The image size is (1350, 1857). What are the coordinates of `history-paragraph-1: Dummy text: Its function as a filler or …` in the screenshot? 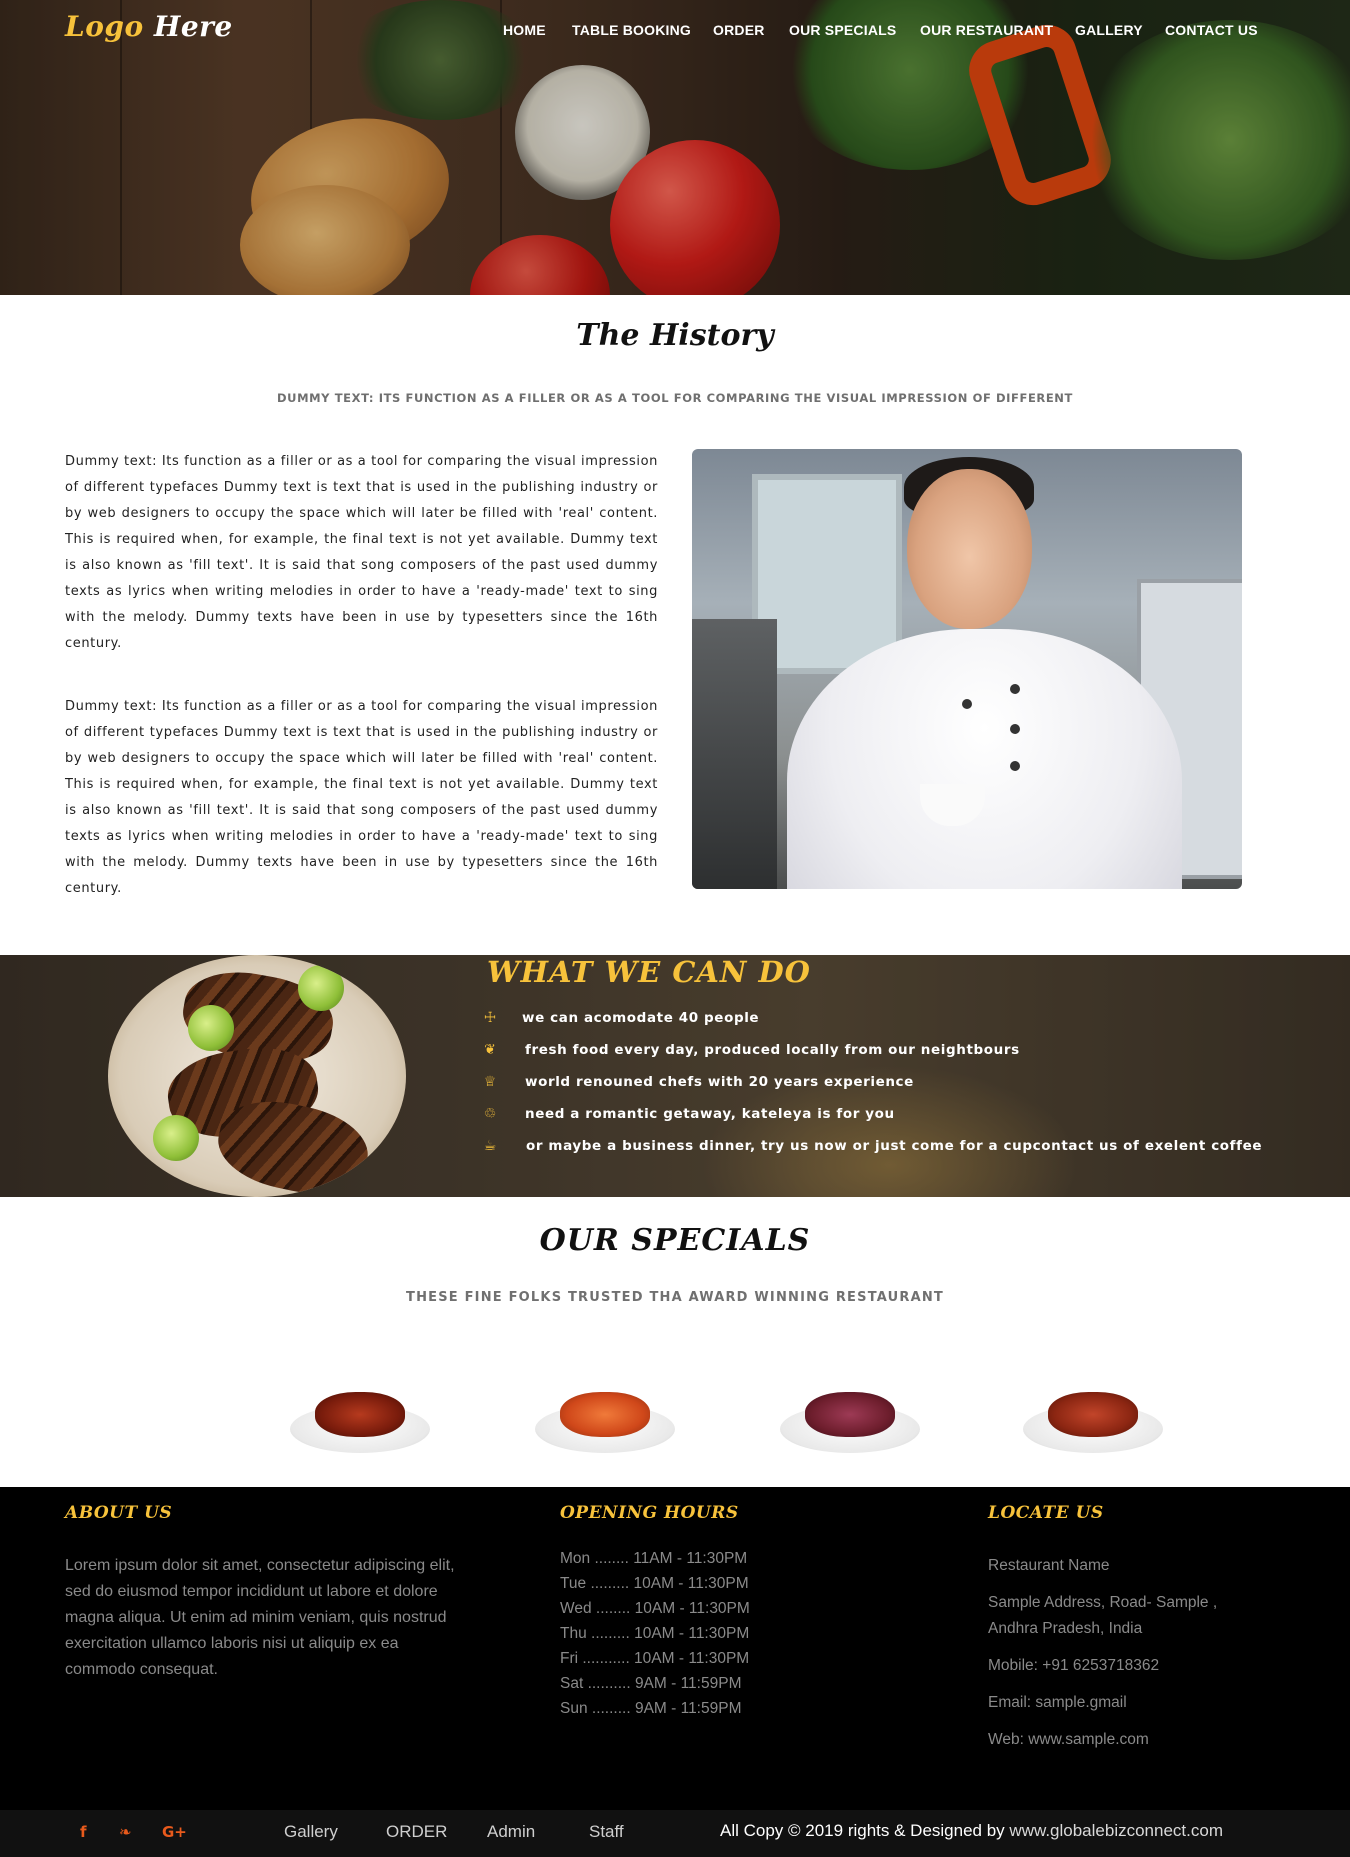 It's located at (361, 552).